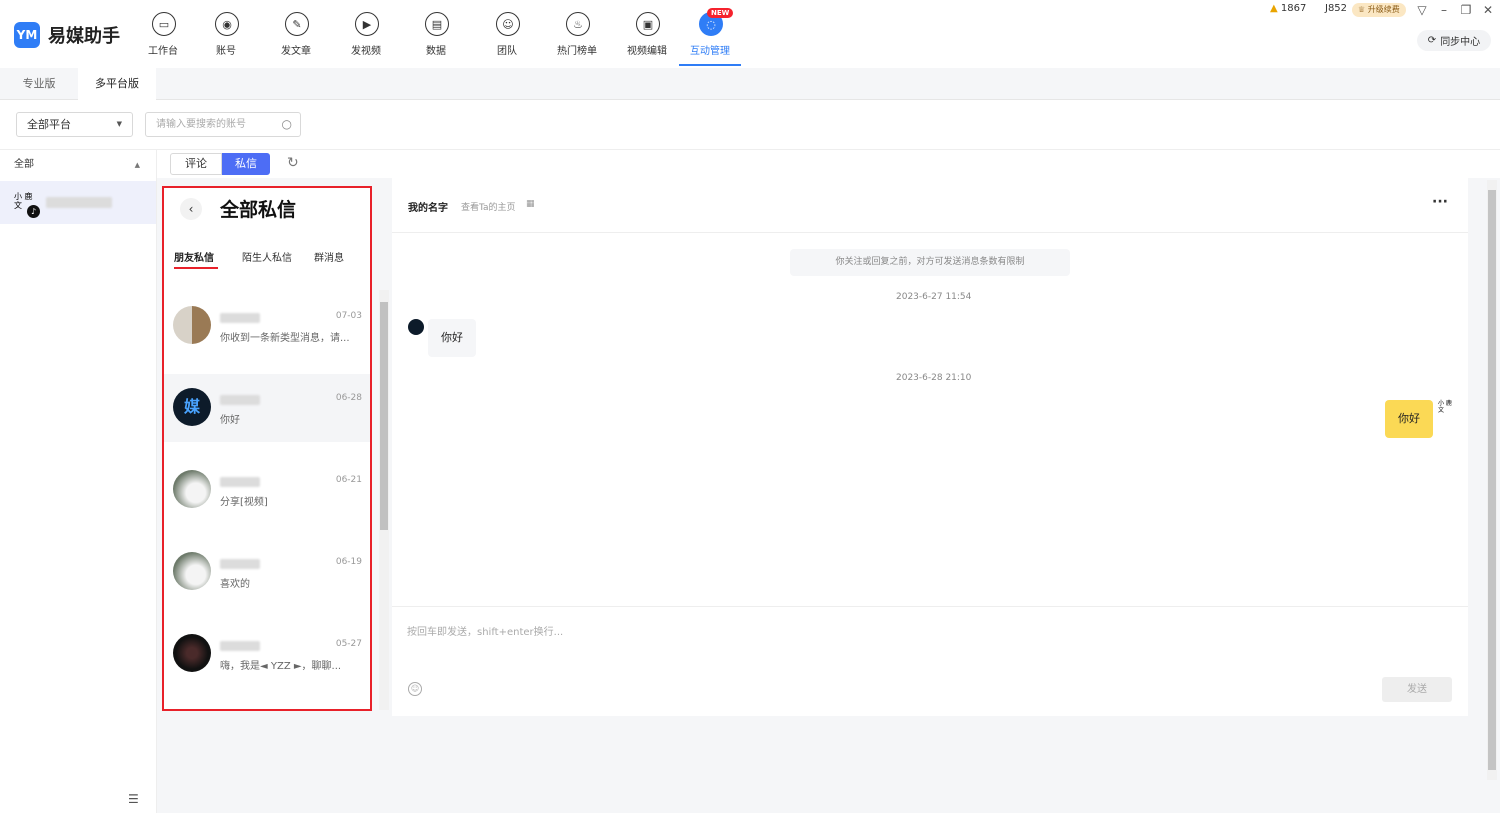 The image size is (1500, 813). I want to click on tiktok-icon: ♪, so click(33, 211).